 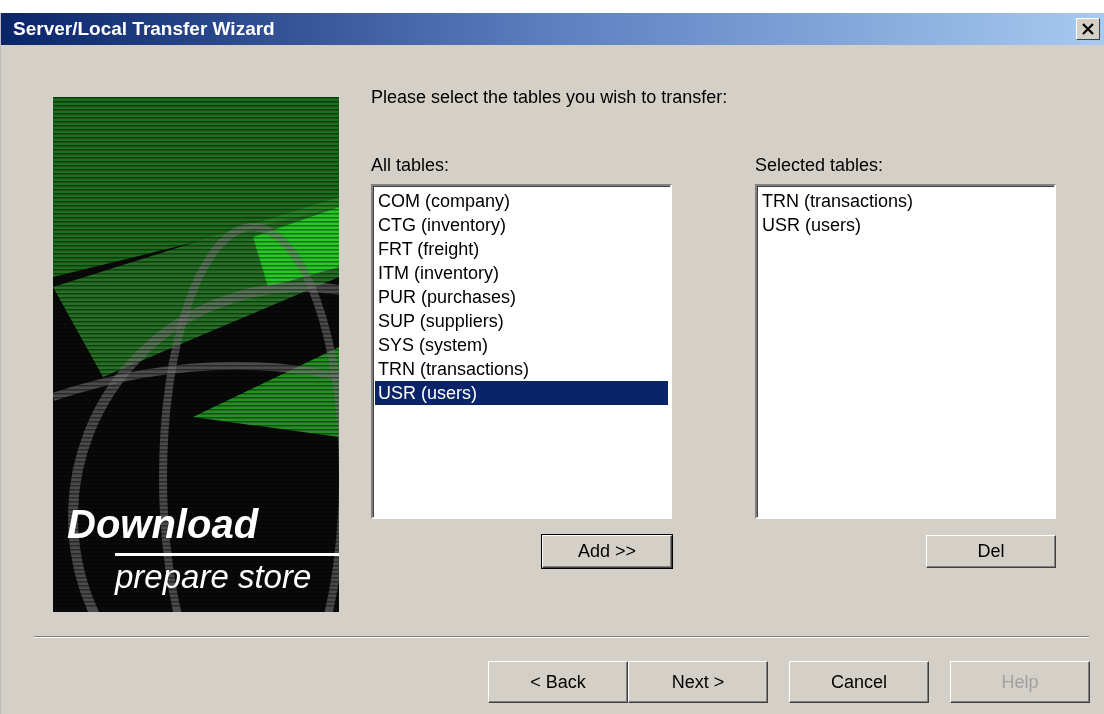 I want to click on close-button, so click(x=1088, y=29).